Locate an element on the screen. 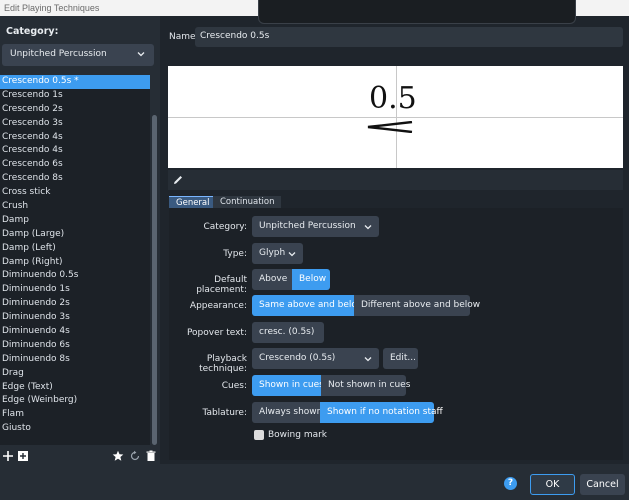  category-select: Unpitched Percussion is located at coordinates (315, 226).